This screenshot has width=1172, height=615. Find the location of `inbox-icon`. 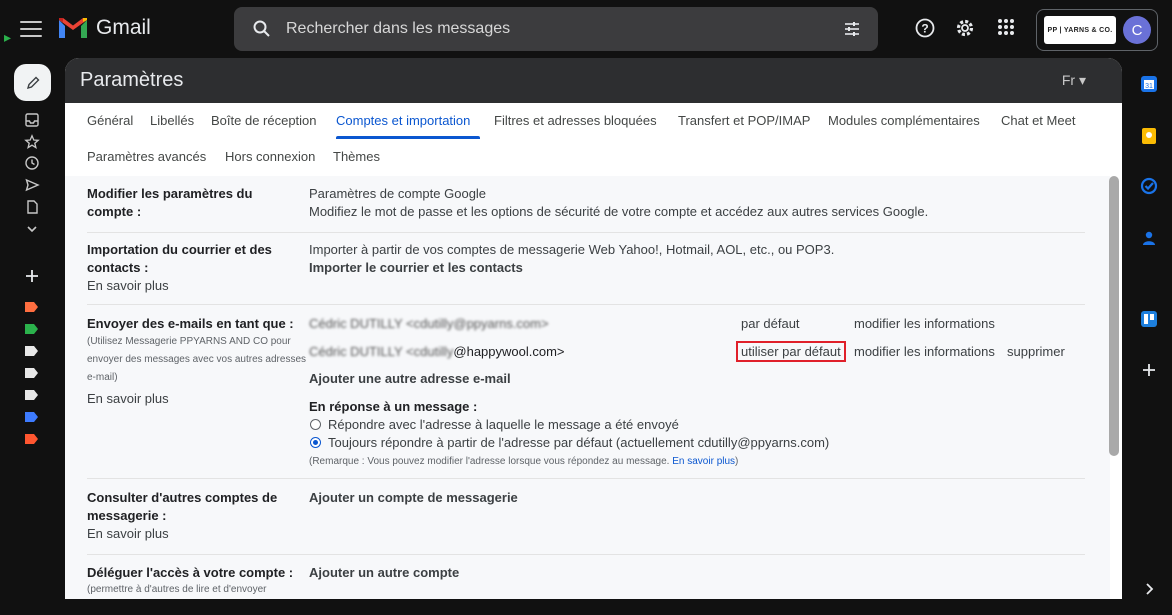

inbox-icon is located at coordinates (32, 120).